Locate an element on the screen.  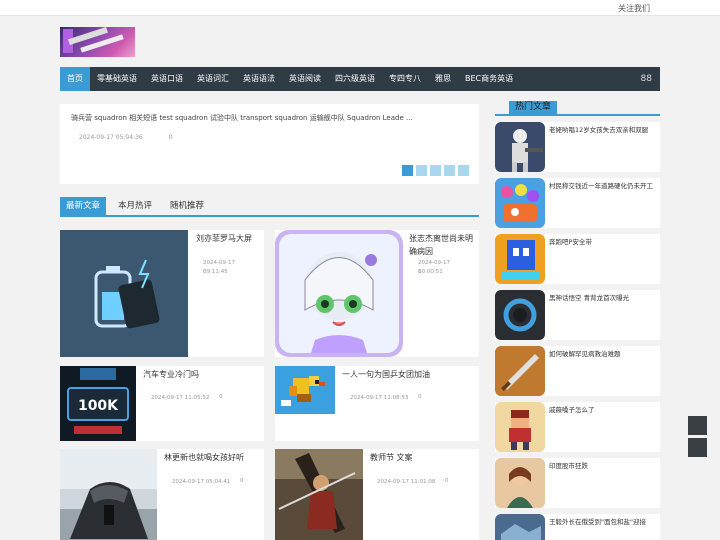
article-title: 刘亦菲罗马大屏 is located at coordinates (228, 238).